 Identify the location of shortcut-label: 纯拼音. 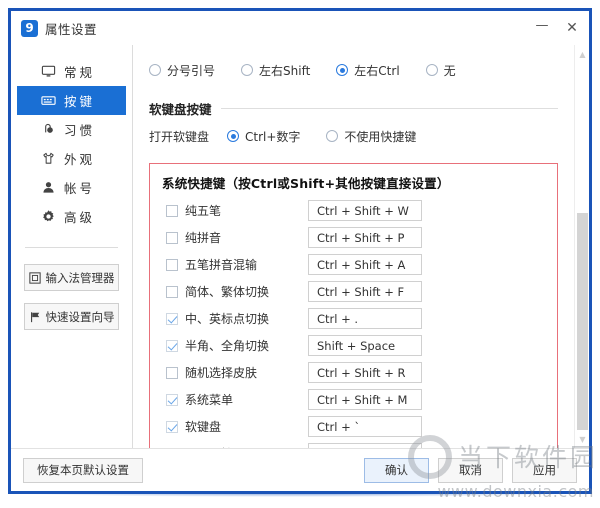
(203, 238).